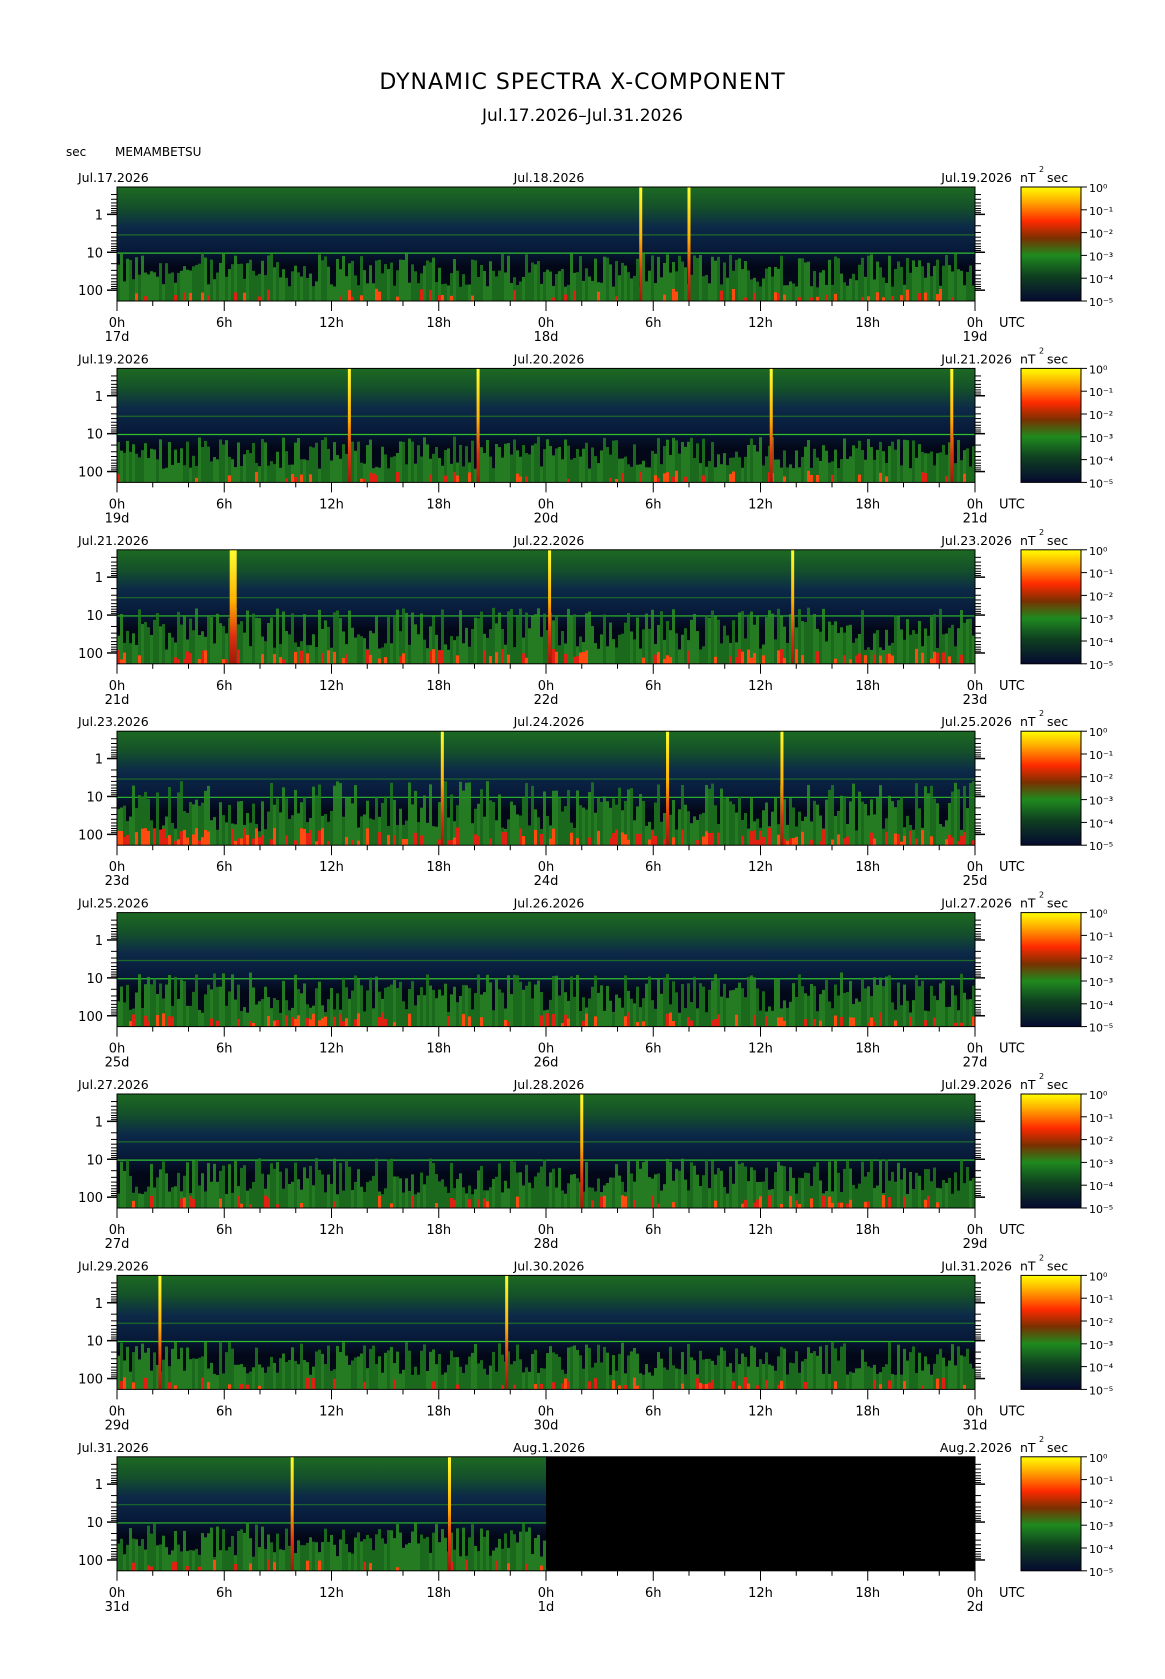  Describe the element at coordinates (549, 721) in the screenshot. I see `panel-mid-date: Jul.24.2026` at that location.